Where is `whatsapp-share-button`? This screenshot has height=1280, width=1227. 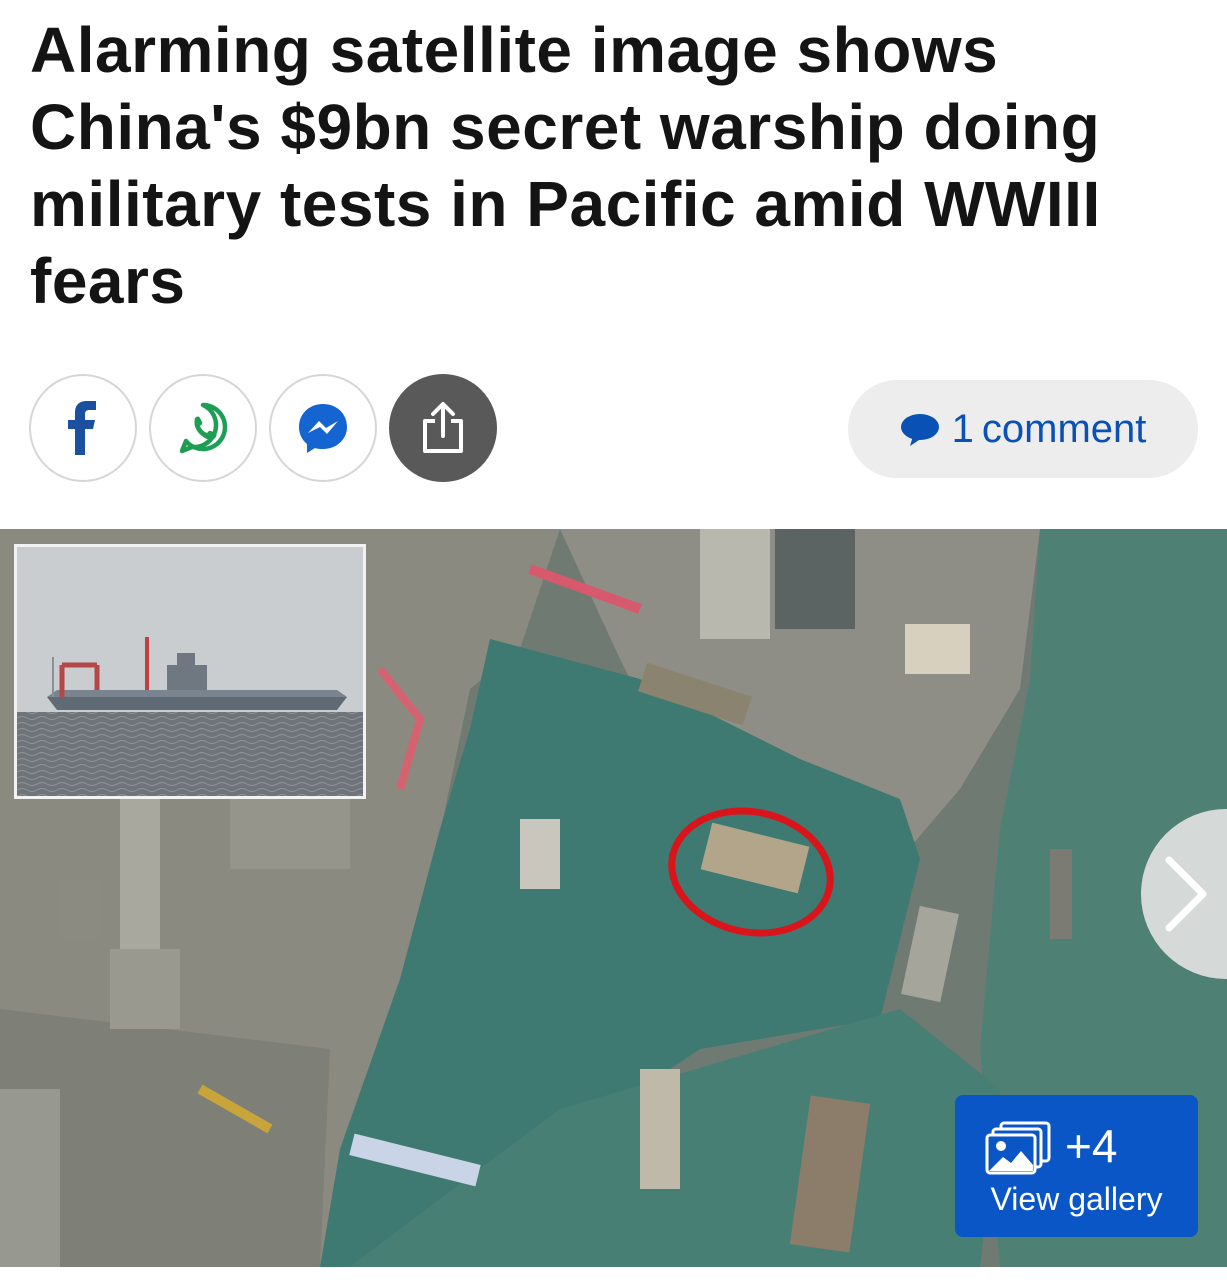
whatsapp-share-button is located at coordinates (203, 428).